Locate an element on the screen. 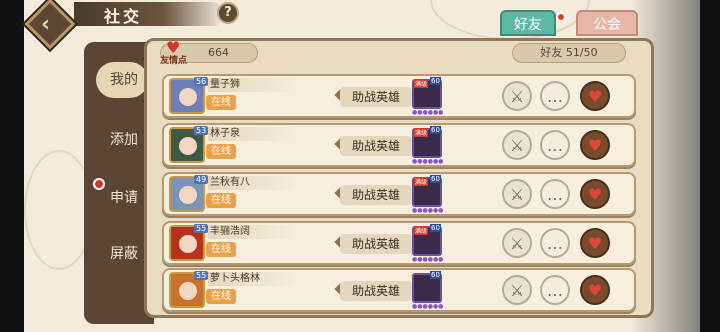 The image size is (720, 332). nav-item-blocked: 屏蔽 is located at coordinates (122, 254).